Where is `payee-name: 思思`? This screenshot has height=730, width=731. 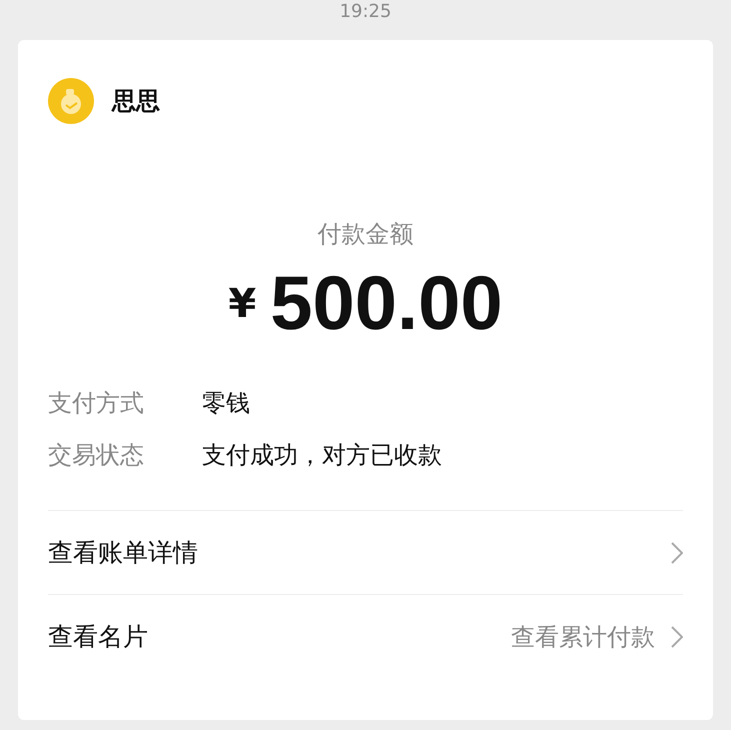
payee-name: 思思 is located at coordinates (136, 101).